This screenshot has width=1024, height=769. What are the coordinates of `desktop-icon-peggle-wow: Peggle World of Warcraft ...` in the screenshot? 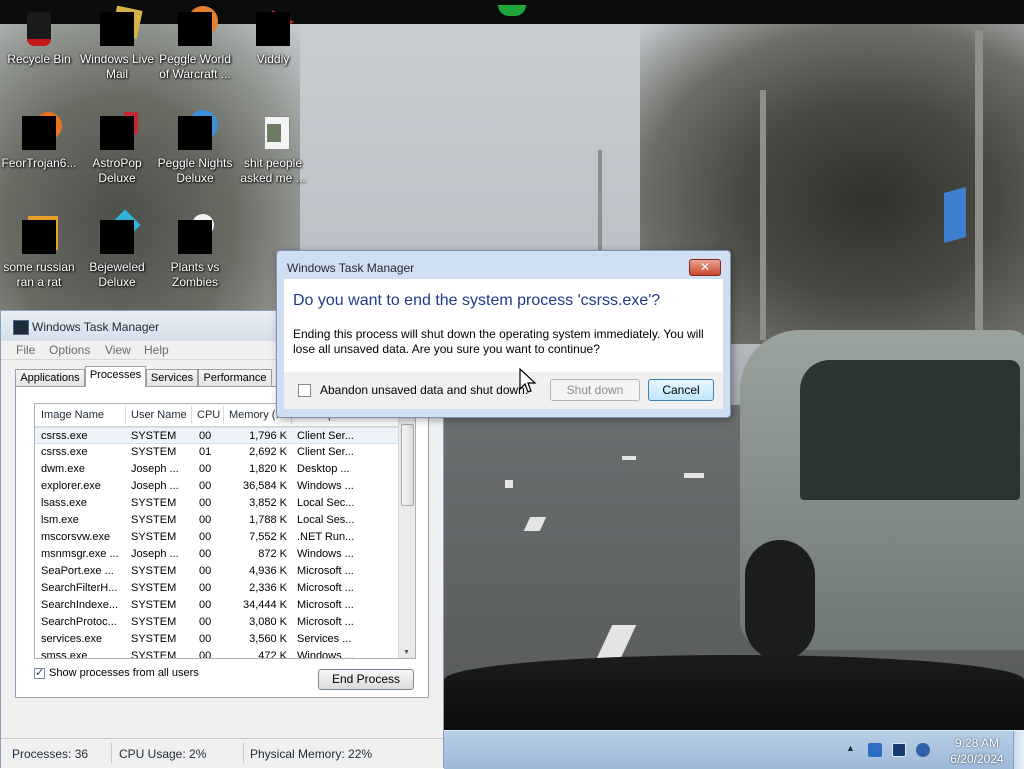 It's located at (195, 44).